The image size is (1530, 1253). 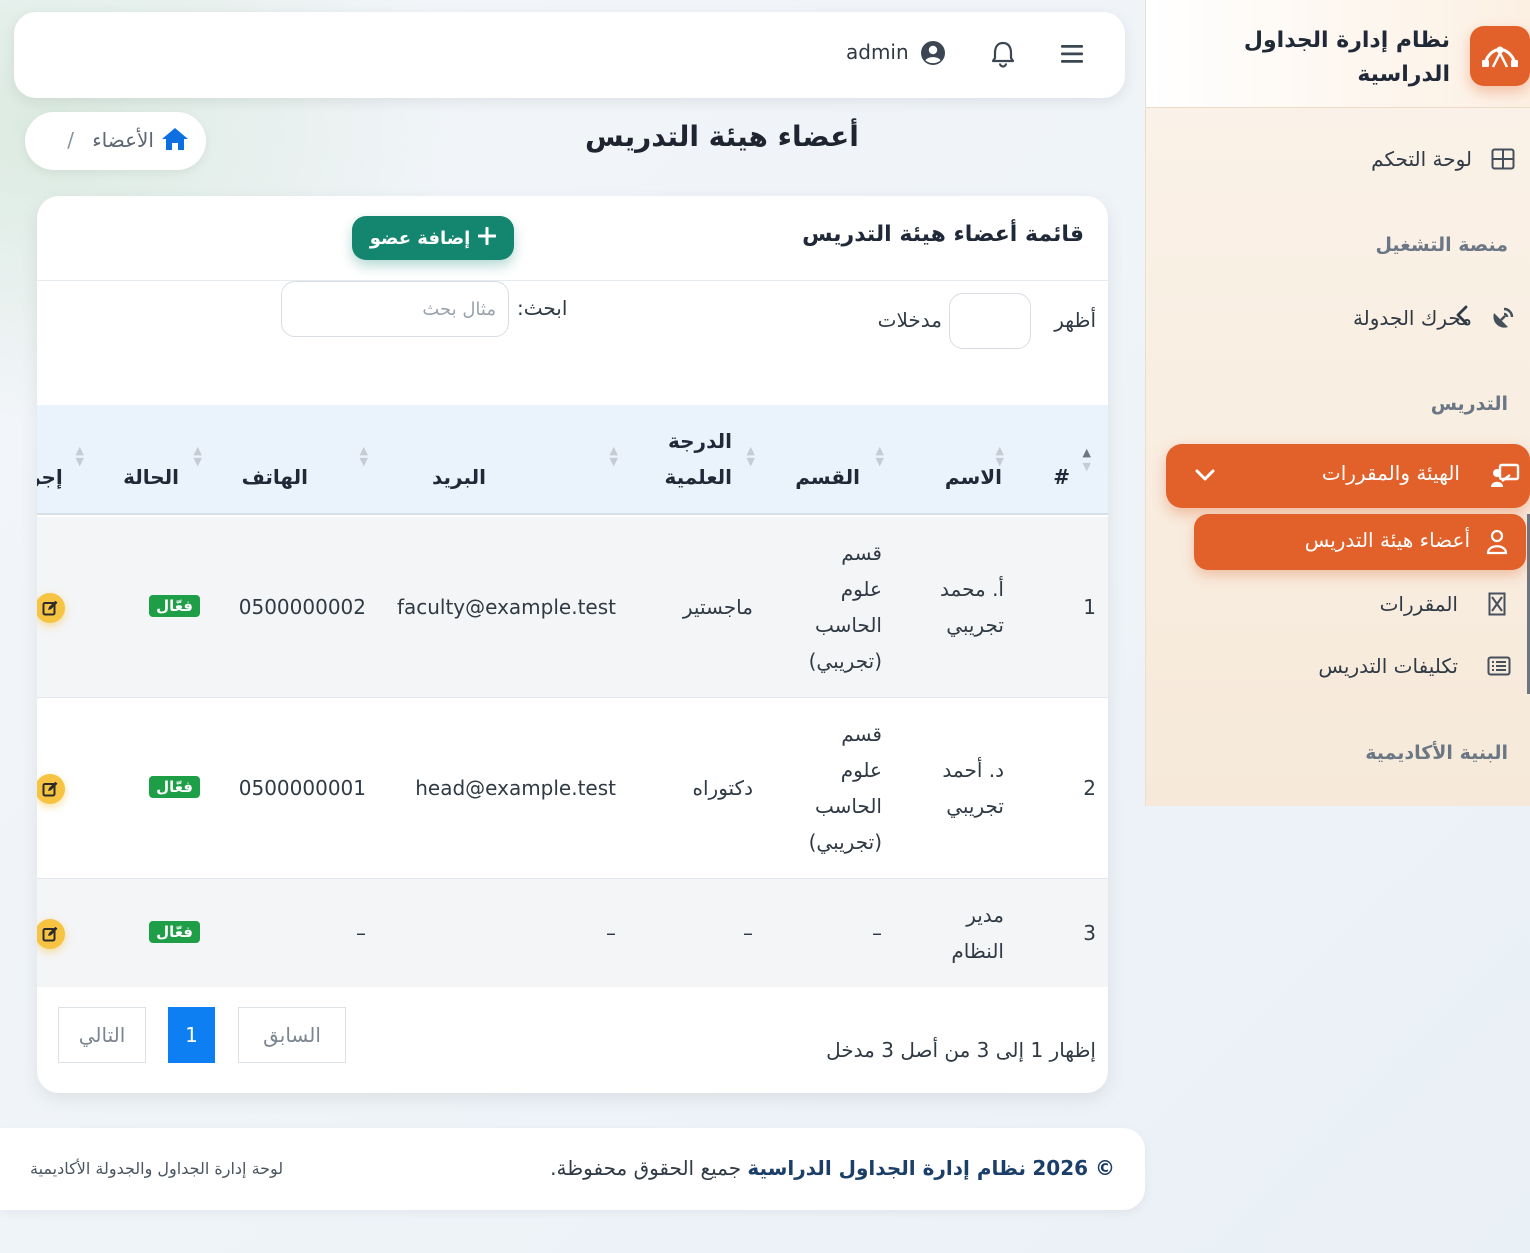 I want to click on entries-label: مدخلات, so click(x=909, y=320).